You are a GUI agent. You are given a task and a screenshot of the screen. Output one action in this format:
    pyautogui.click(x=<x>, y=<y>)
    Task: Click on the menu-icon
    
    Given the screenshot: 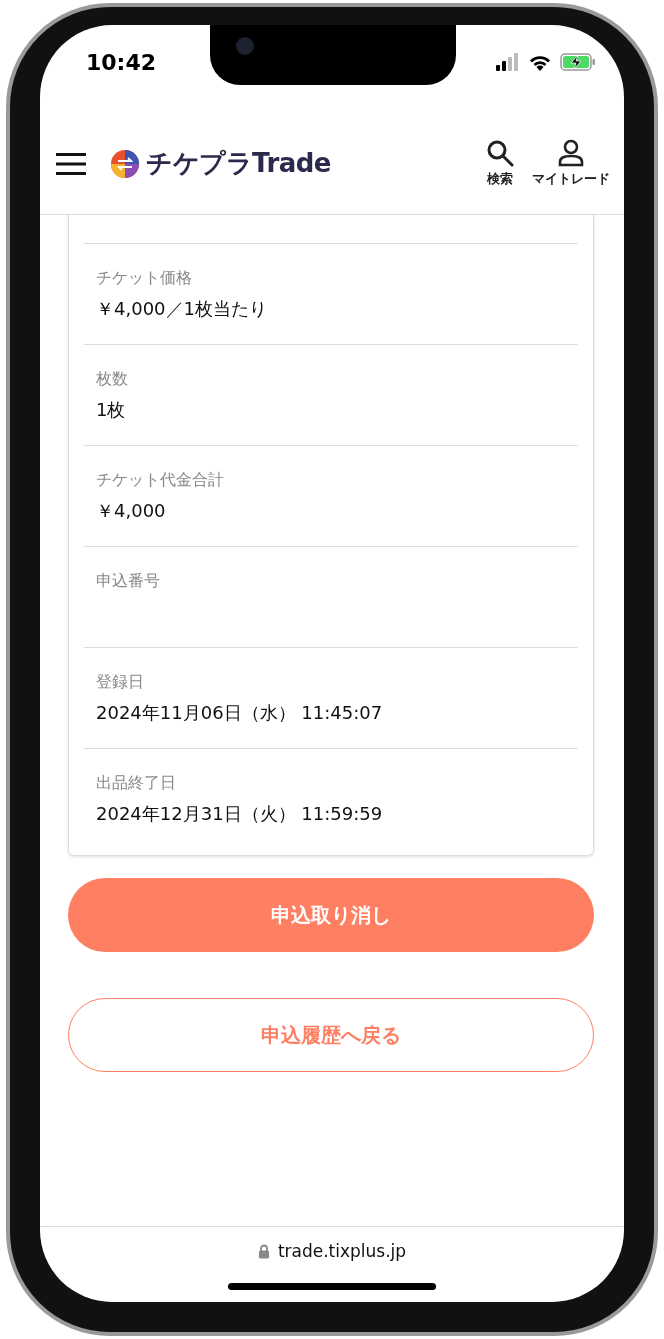 What is the action you would take?
    pyautogui.click(x=71, y=163)
    